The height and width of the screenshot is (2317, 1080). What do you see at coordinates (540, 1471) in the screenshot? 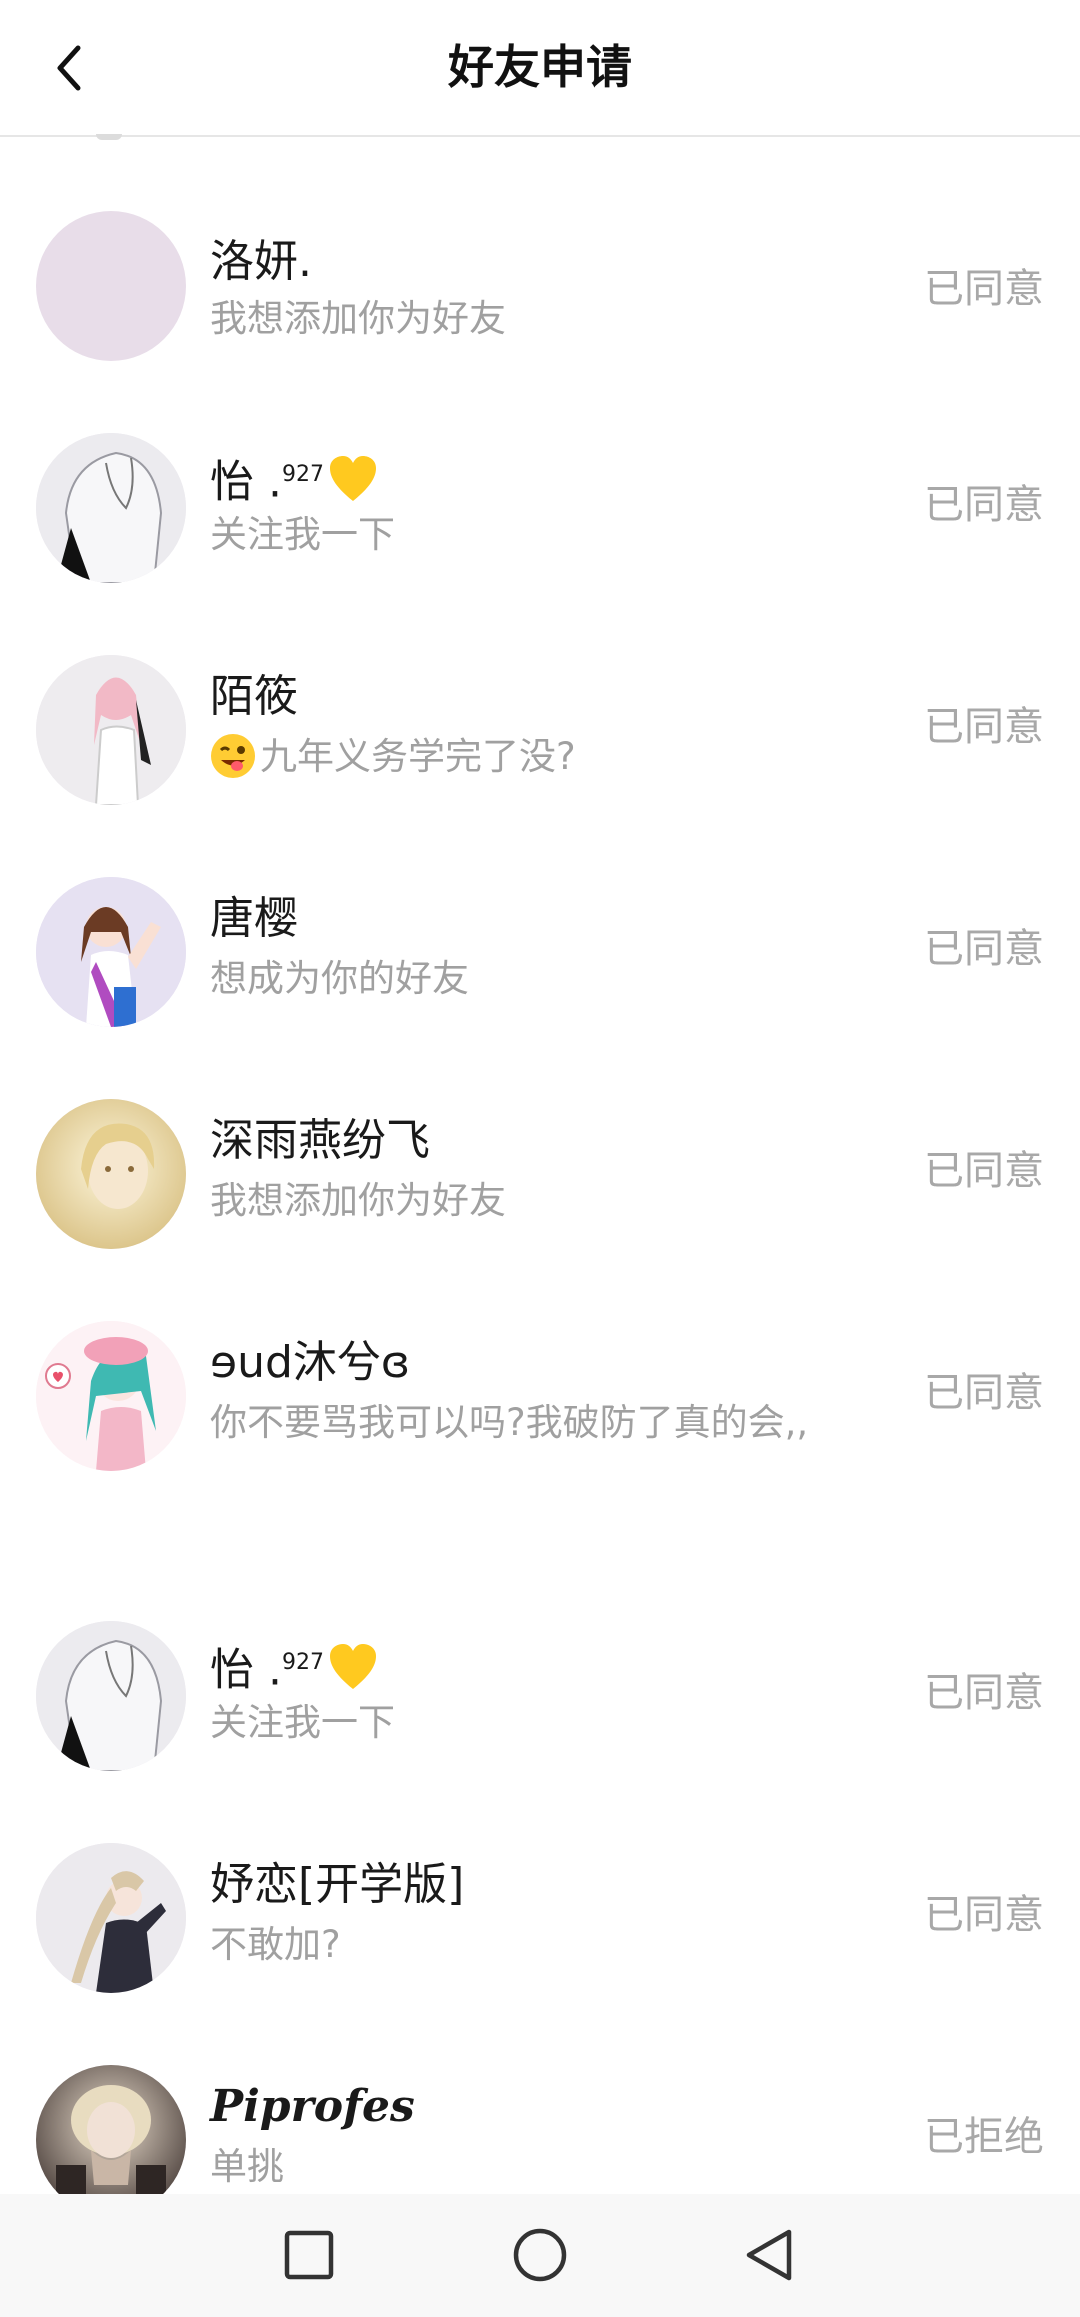
I see `list-item: ɘud沐兮ɞ 你不要骂我可以吗?我破防了真的会,, 已同意` at bounding box center [540, 1471].